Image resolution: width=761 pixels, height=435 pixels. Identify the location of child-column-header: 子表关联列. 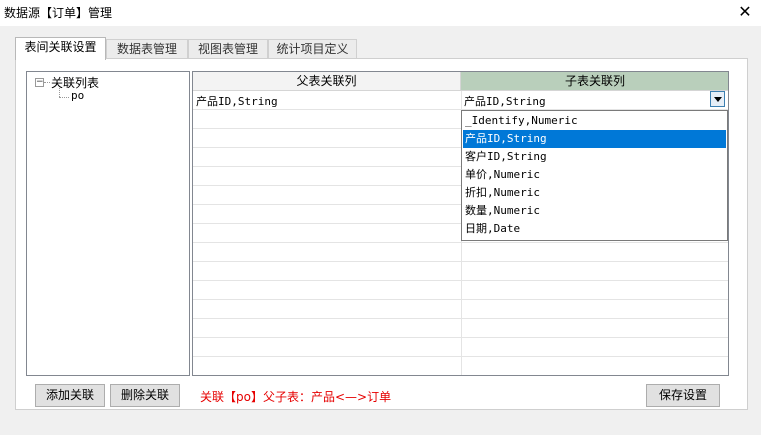
(594, 81).